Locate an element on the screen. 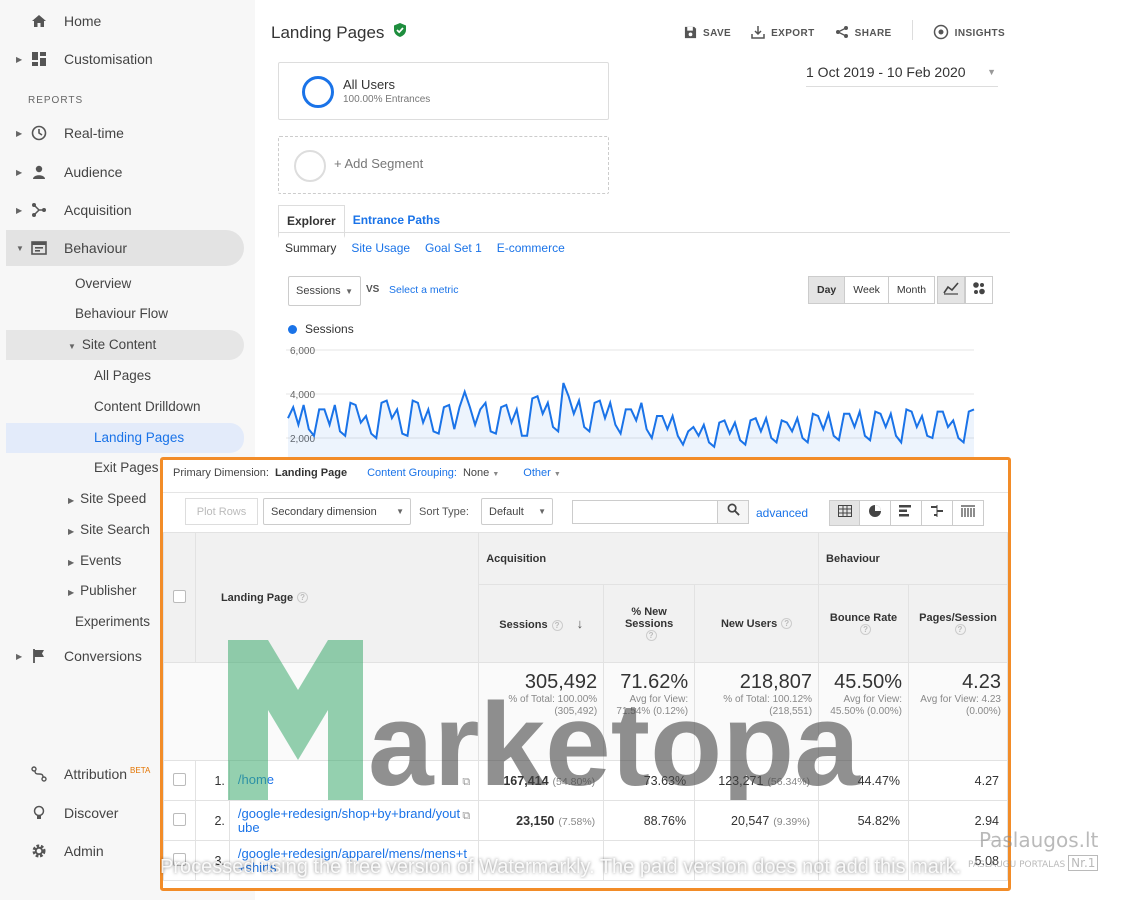 Image resolution: width=1135 pixels, height=900 pixels. sidebar-item-events: ▶ Events is located at coordinates (94, 560).